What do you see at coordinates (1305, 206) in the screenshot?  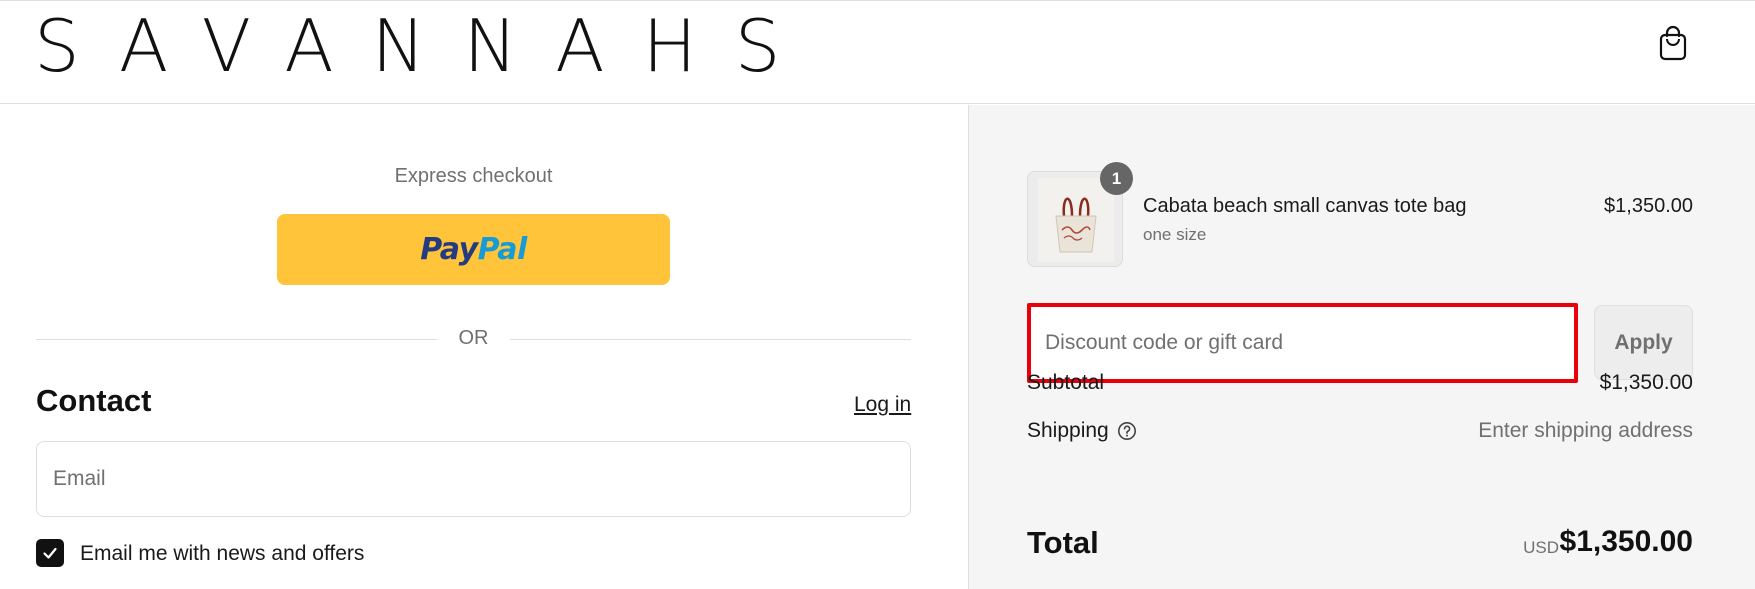 I see `product-name: Cabata beach small canvas tote bag` at bounding box center [1305, 206].